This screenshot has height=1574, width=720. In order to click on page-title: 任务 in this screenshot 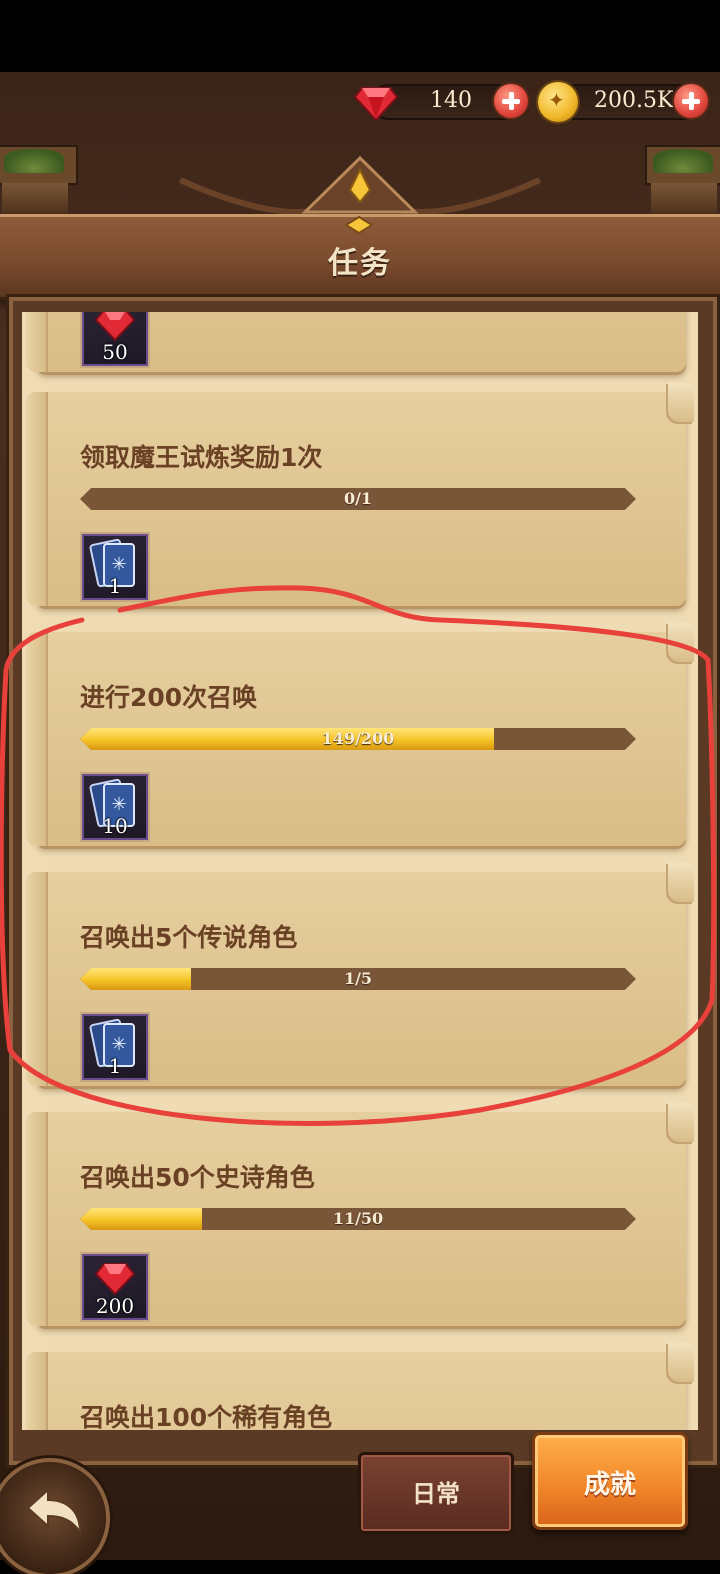, I will do `click(360, 263)`.